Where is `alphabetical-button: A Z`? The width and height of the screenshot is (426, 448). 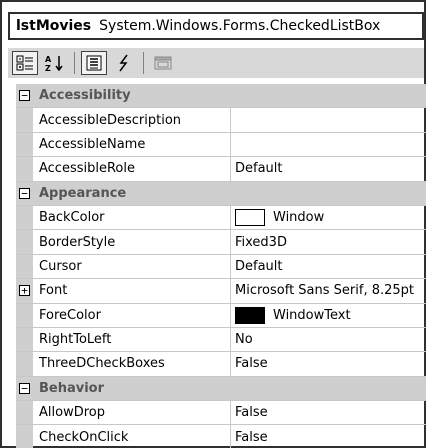 alphabetical-button: A Z is located at coordinates (55, 63).